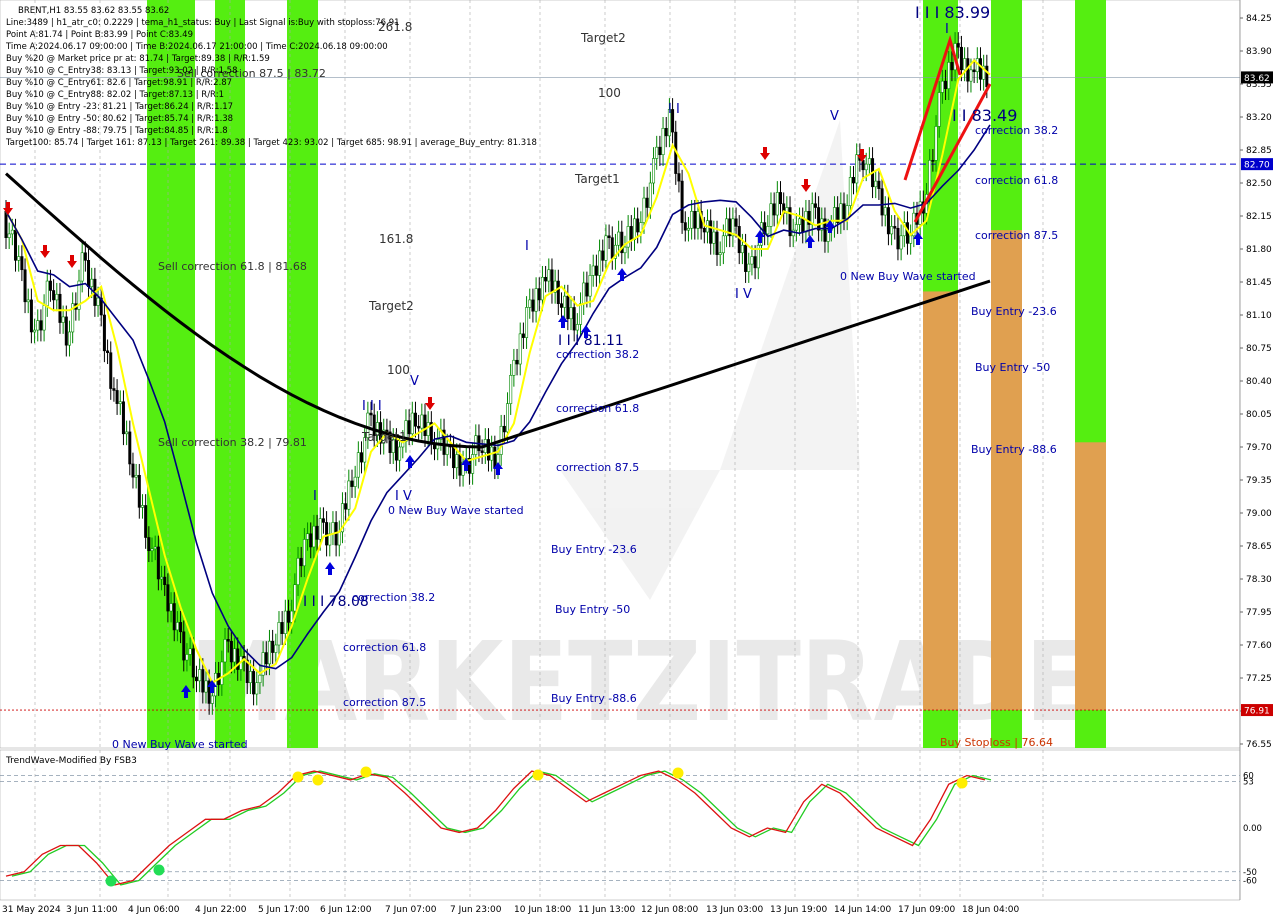  I want to click on x-tick-label: 11 Jun 13:00, so click(606, 910).